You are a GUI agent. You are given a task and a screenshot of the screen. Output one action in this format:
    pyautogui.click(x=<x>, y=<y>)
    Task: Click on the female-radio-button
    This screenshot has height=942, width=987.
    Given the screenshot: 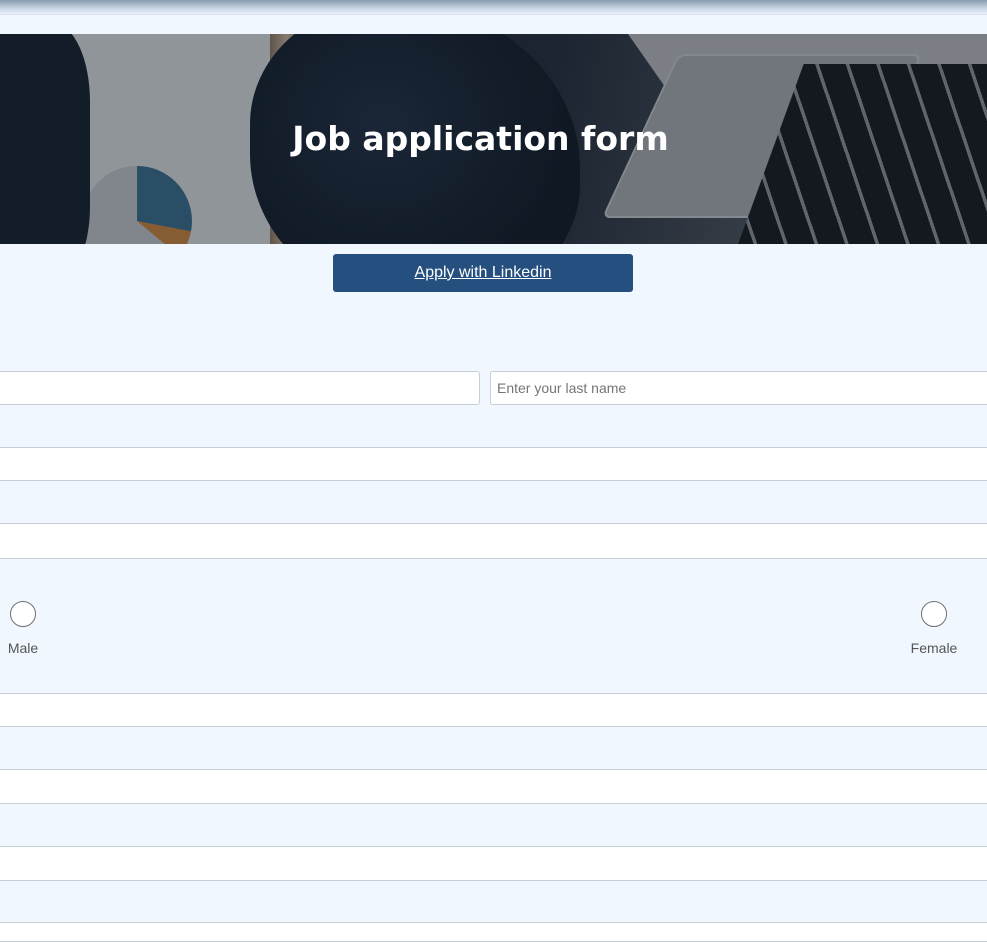 What is the action you would take?
    pyautogui.click(x=934, y=614)
    